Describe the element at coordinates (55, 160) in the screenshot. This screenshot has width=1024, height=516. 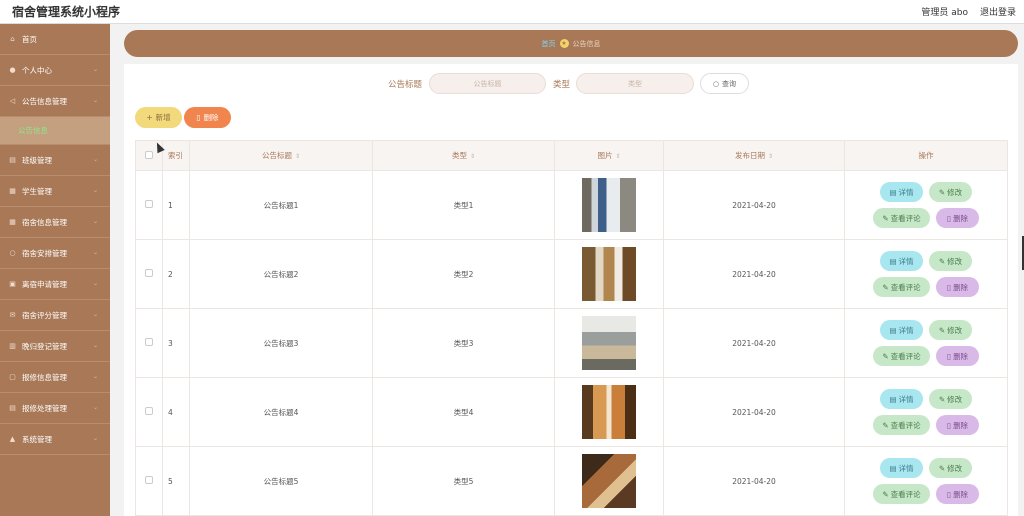
I see `sidebar-item: ▤ 班级管理 ⌄` at that location.